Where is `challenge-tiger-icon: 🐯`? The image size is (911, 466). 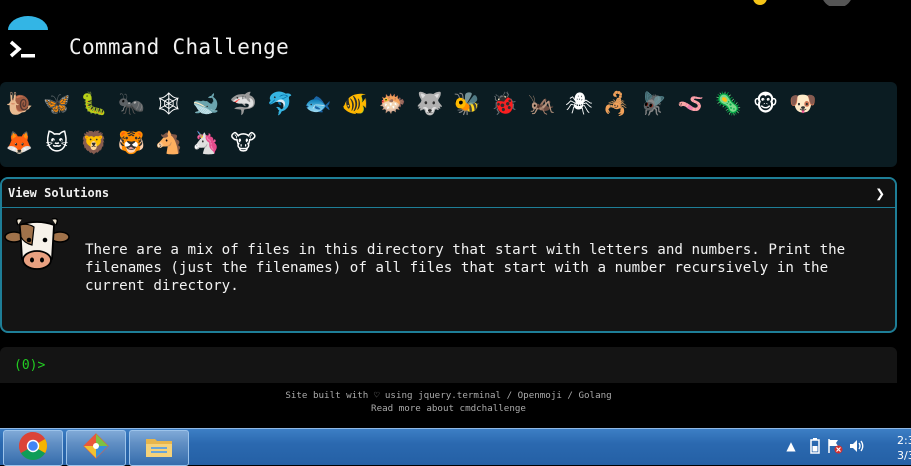 challenge-tiger-icon: 🐯 is located at coordinates (131, 144).